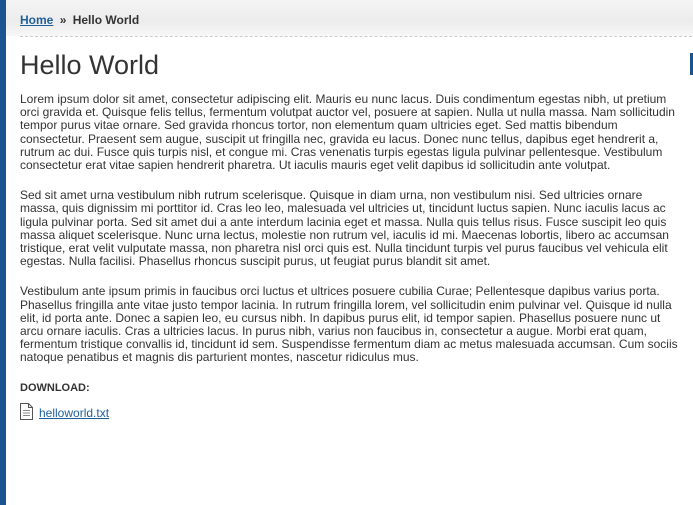  I want to click on document-icon, so click(26, 411).